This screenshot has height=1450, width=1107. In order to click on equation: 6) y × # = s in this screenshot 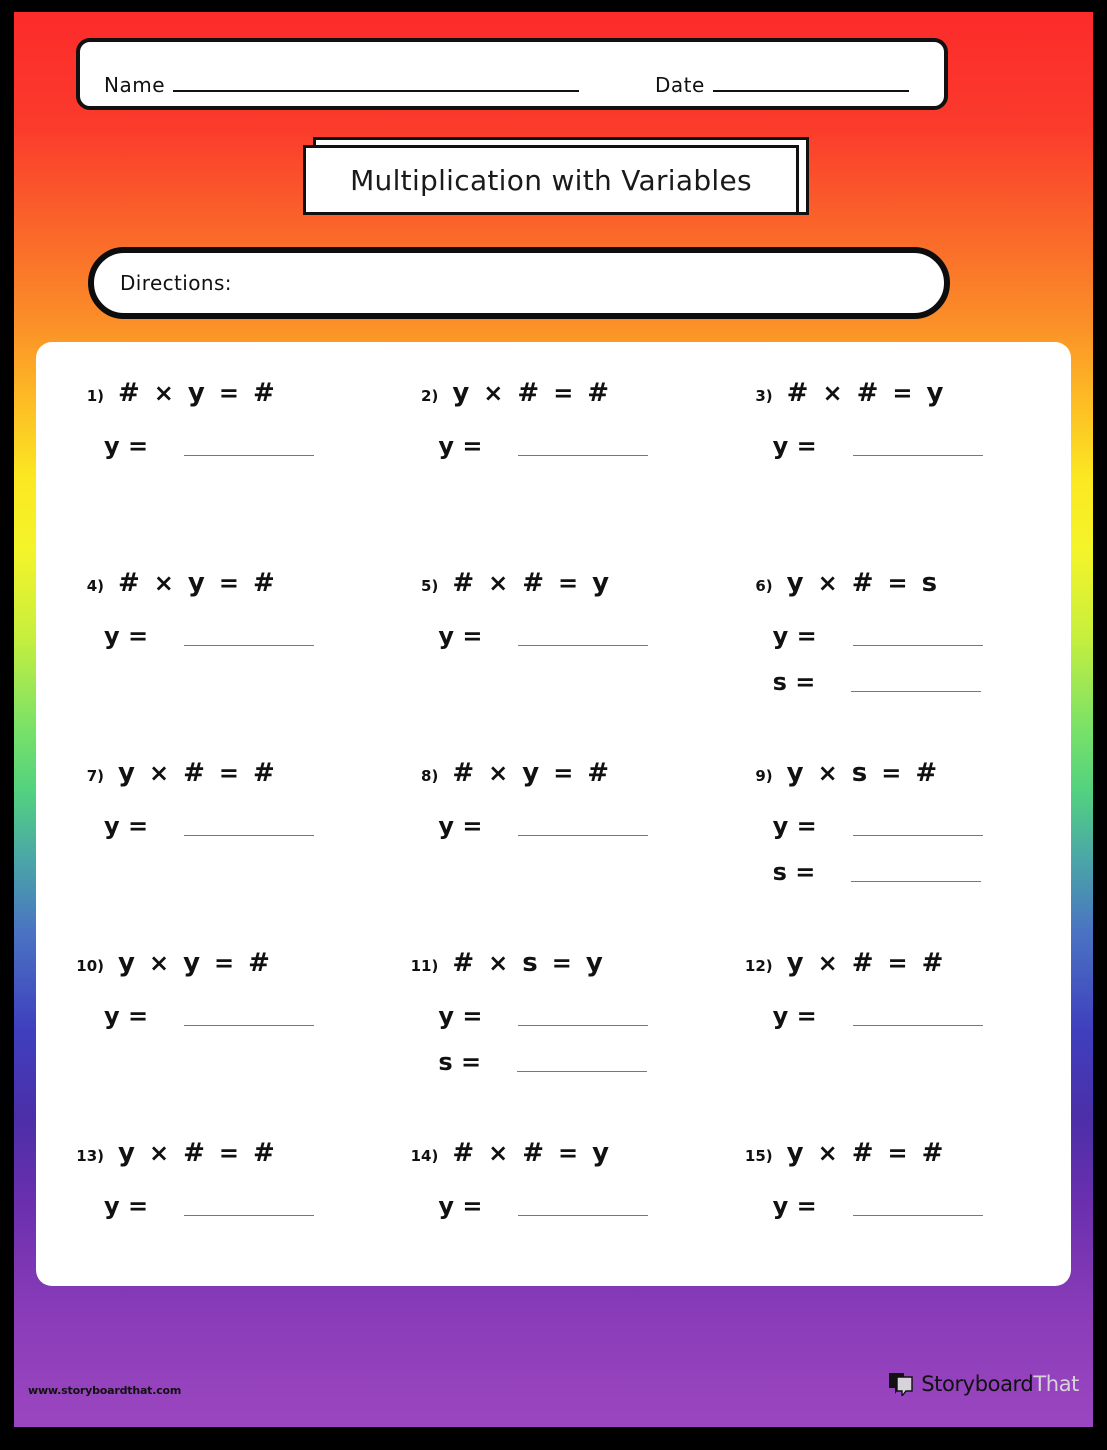, I will do `click(900, 583)`.